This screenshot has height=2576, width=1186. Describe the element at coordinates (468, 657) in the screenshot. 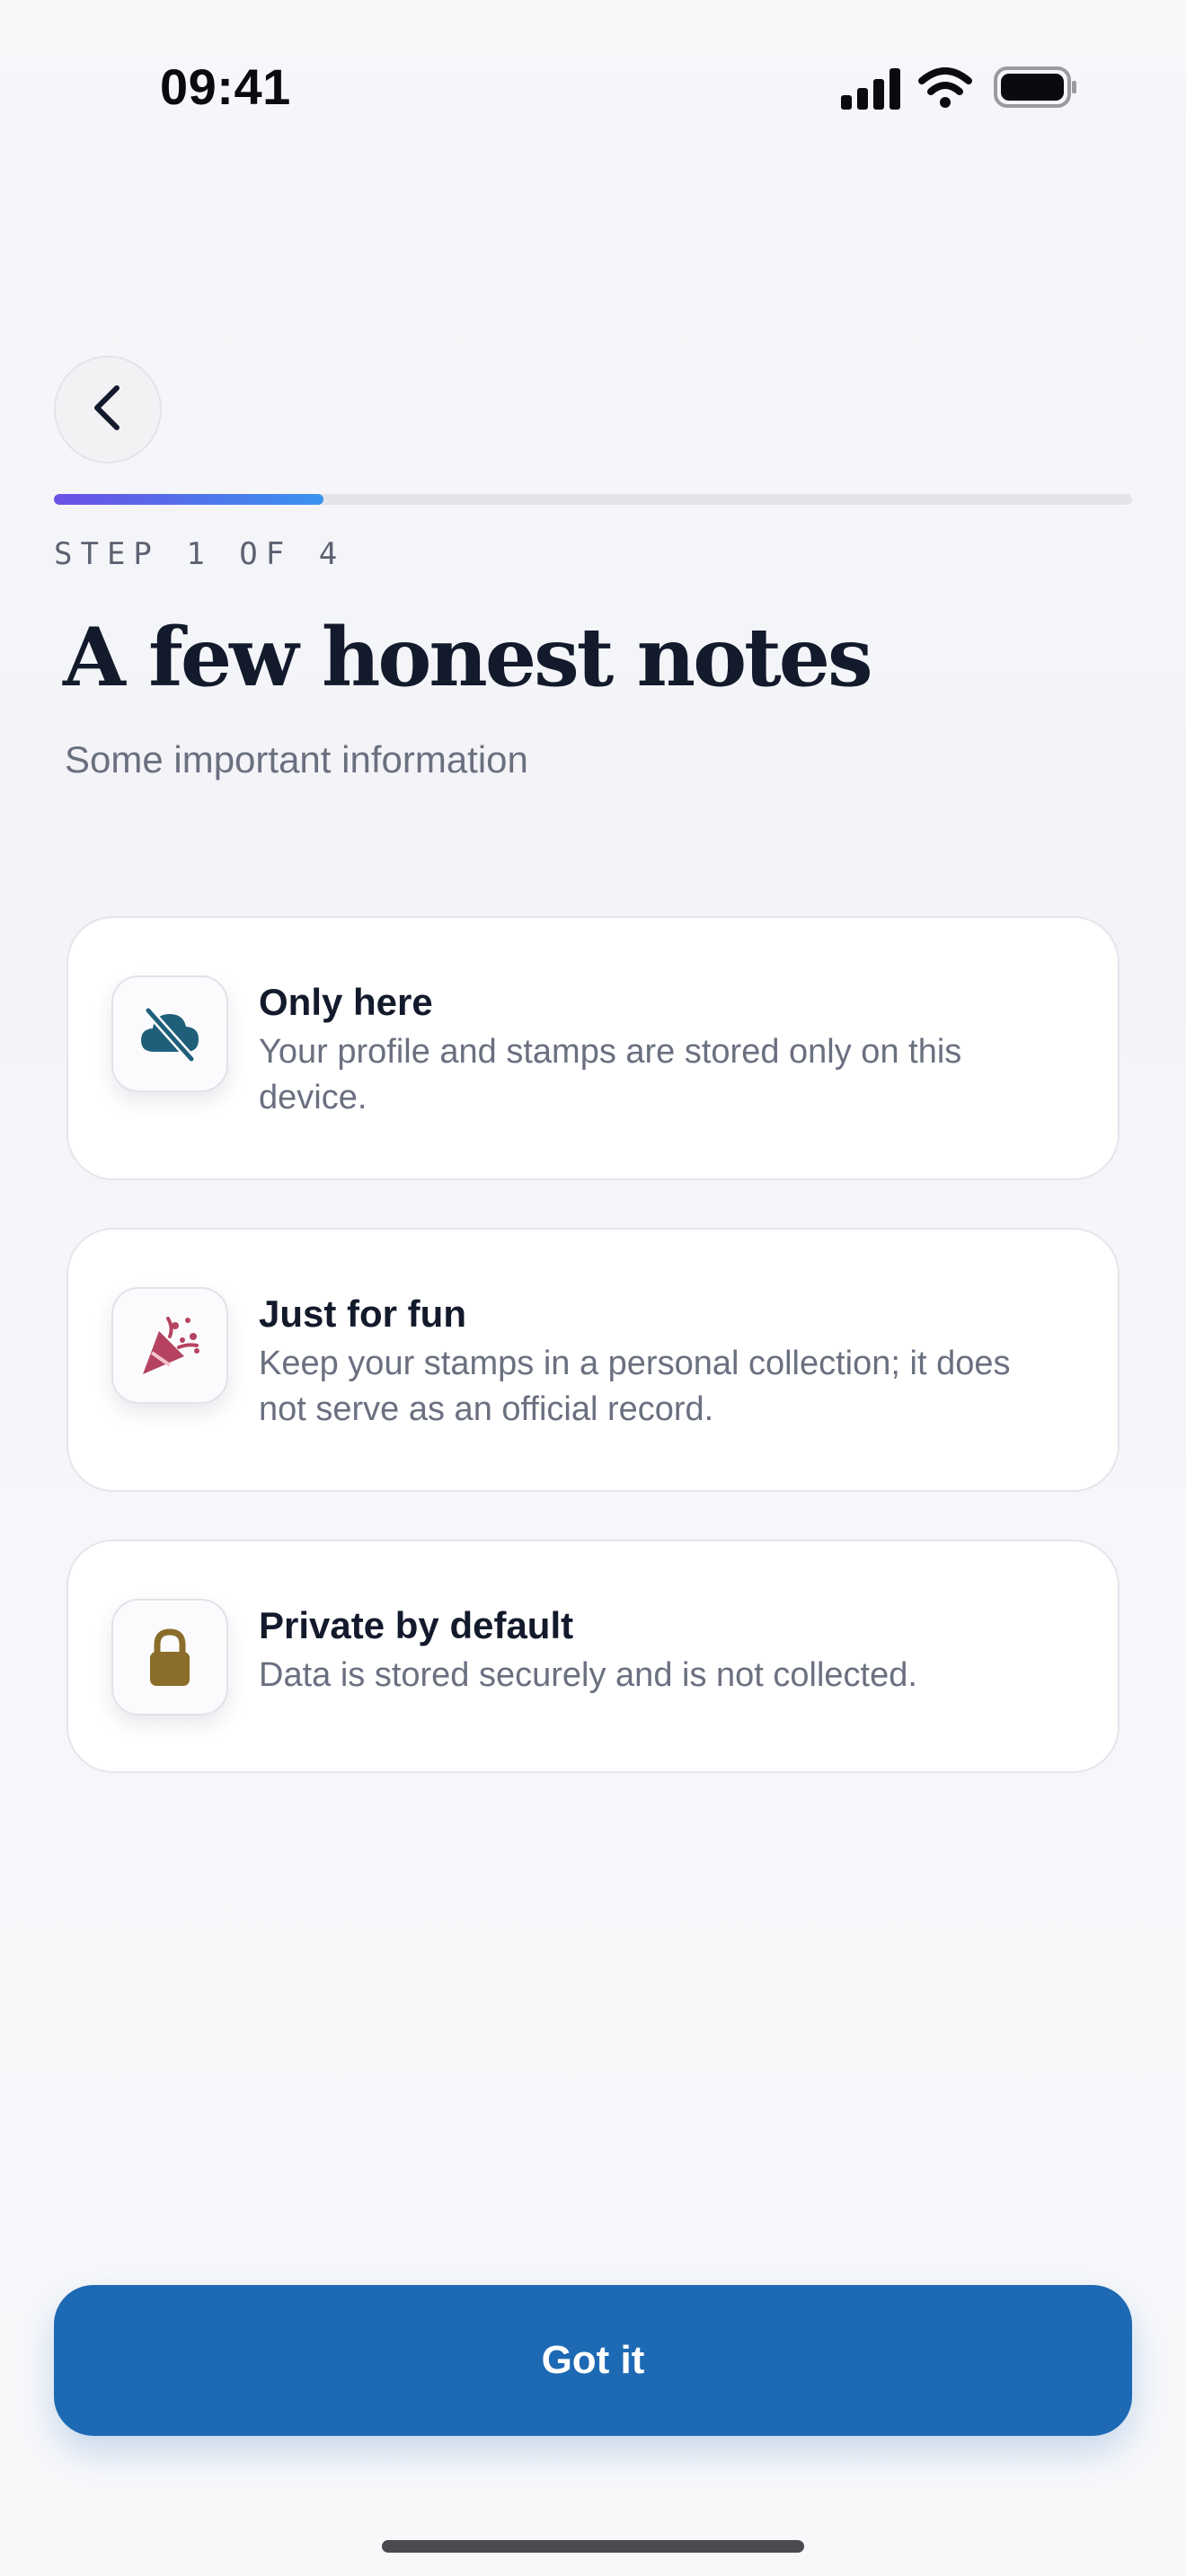

I see `page-title: A few honest notes` at that location.